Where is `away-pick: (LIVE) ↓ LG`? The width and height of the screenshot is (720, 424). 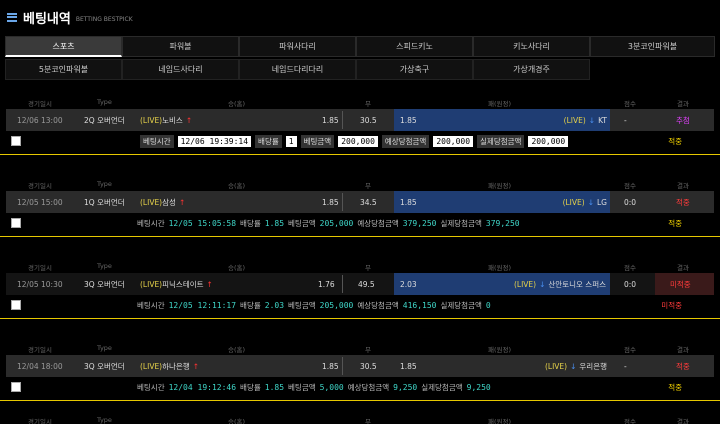
away-pick: (LIVE) ↓ LG is located at coordinates (585, 202).